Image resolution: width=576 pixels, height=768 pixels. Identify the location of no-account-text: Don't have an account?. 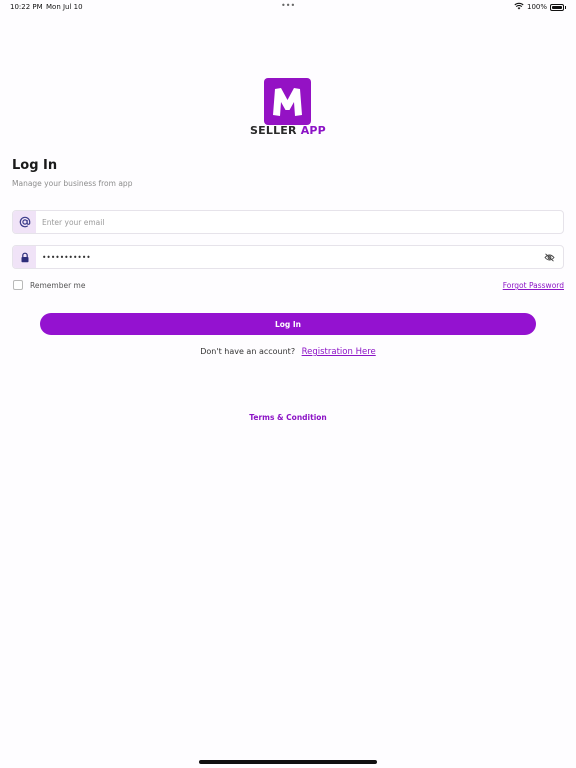
(248, 351).